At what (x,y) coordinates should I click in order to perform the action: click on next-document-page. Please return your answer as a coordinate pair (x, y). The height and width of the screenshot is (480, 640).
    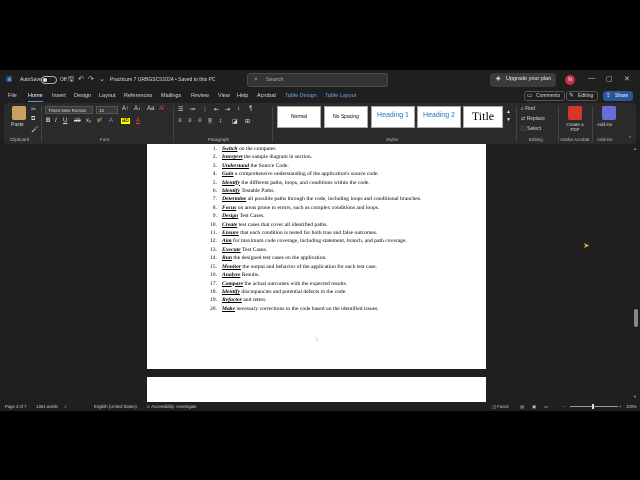
    Looking at the image, I should click on (316, 389).